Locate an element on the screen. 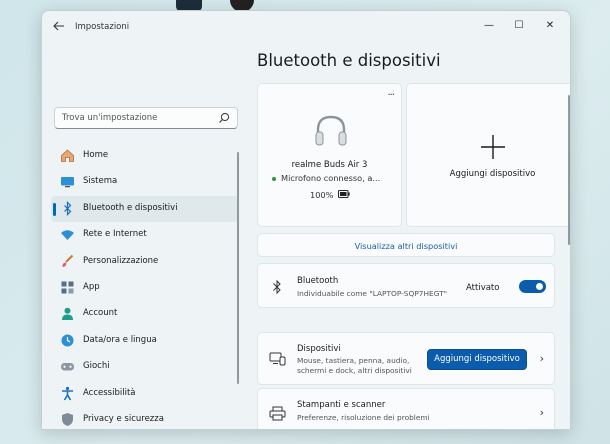 This screenshot has height=444, width=610. sidebar-item-time-language: Data/ora e lingua is located at coordinates (145, 341).